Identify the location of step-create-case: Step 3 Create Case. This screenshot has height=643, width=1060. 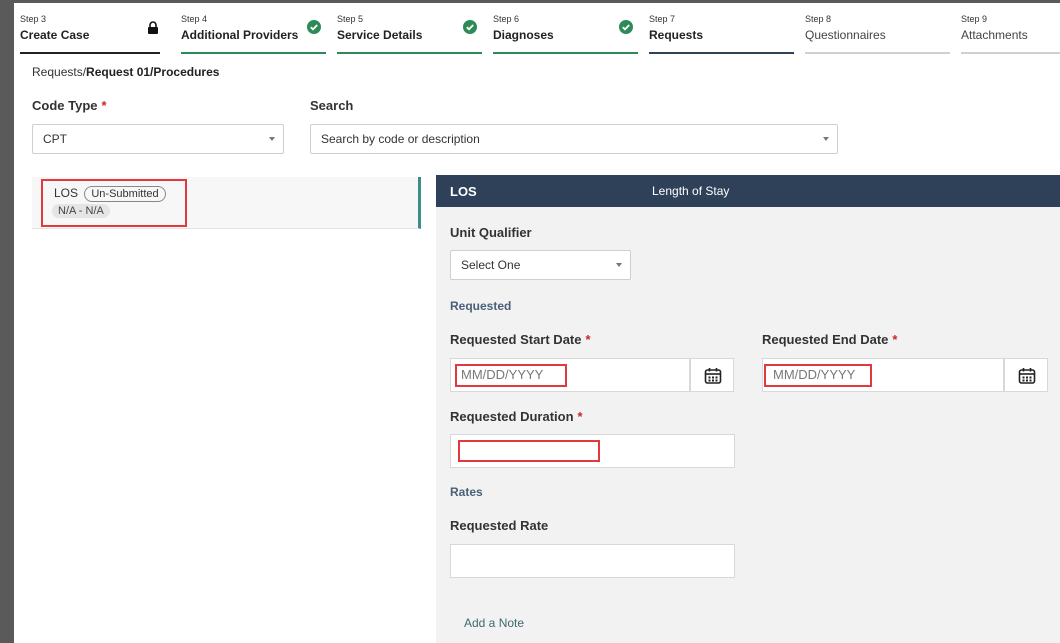
(90, 33).